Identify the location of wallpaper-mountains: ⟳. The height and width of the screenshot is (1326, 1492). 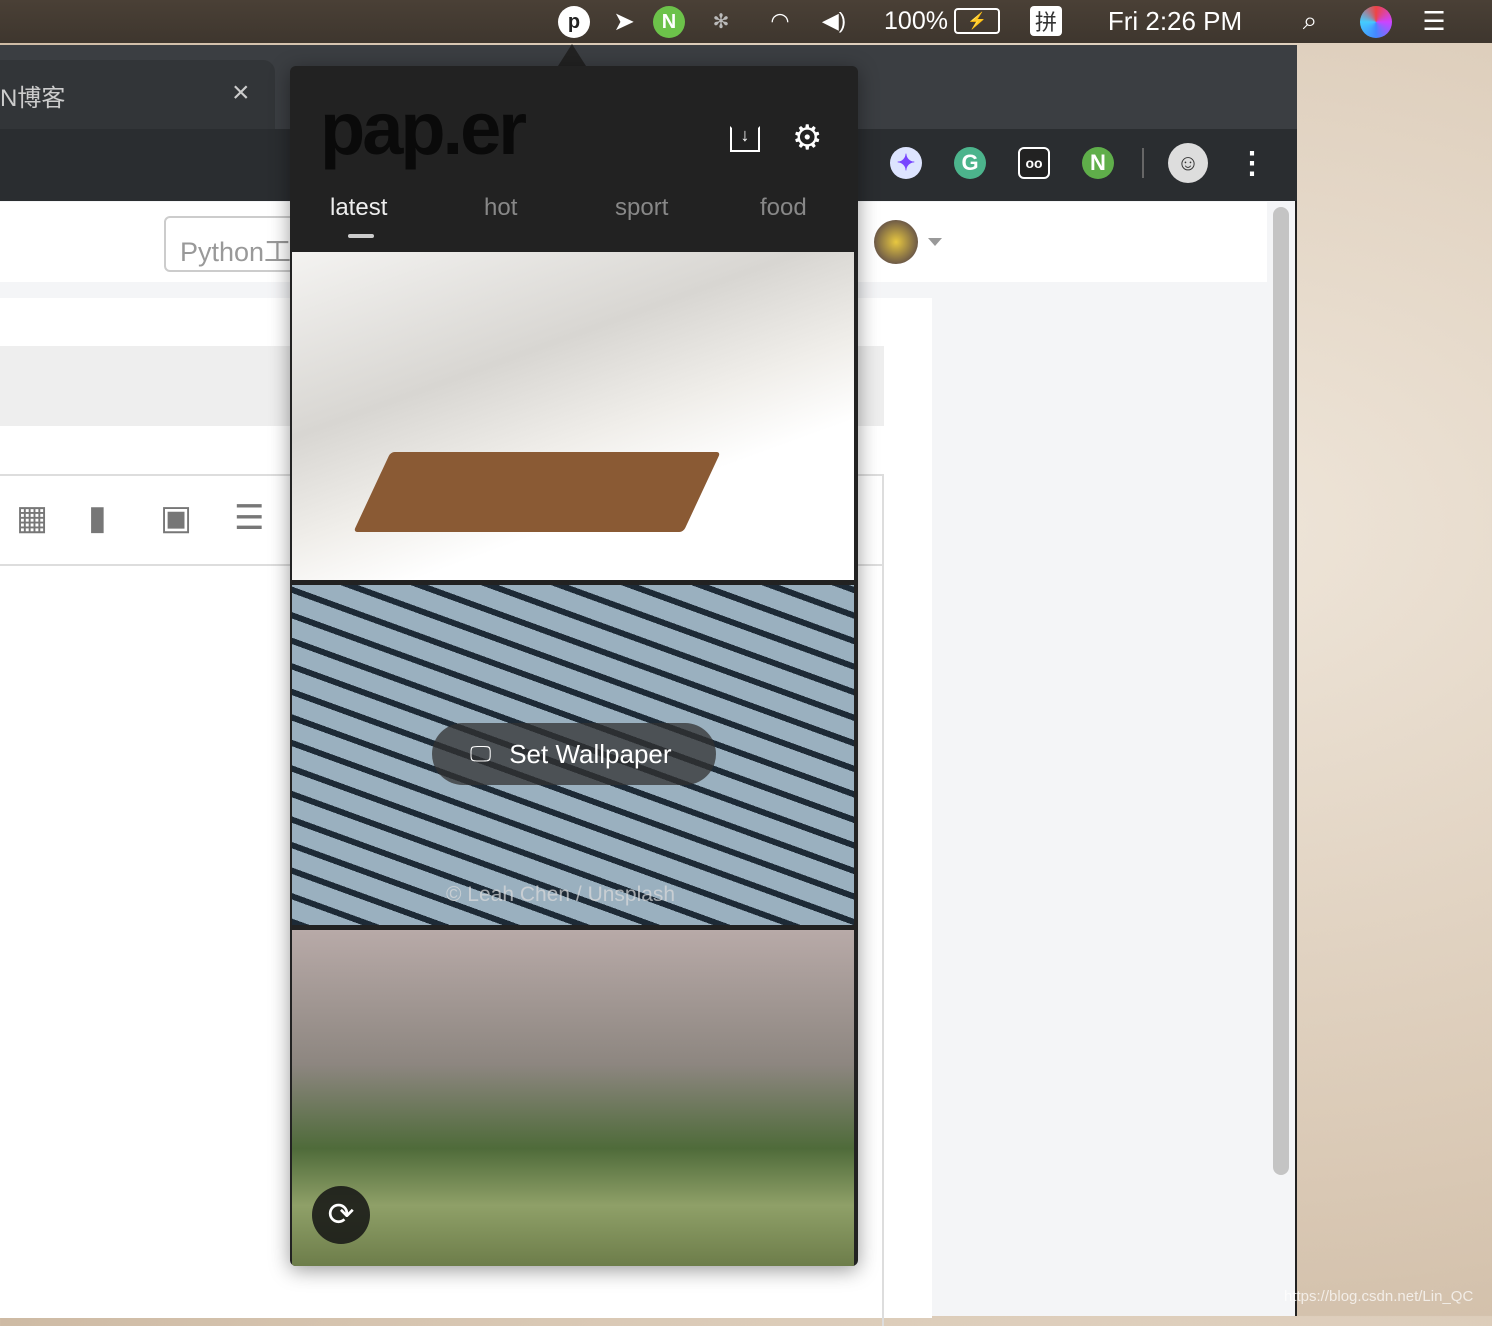
(573, 1098).